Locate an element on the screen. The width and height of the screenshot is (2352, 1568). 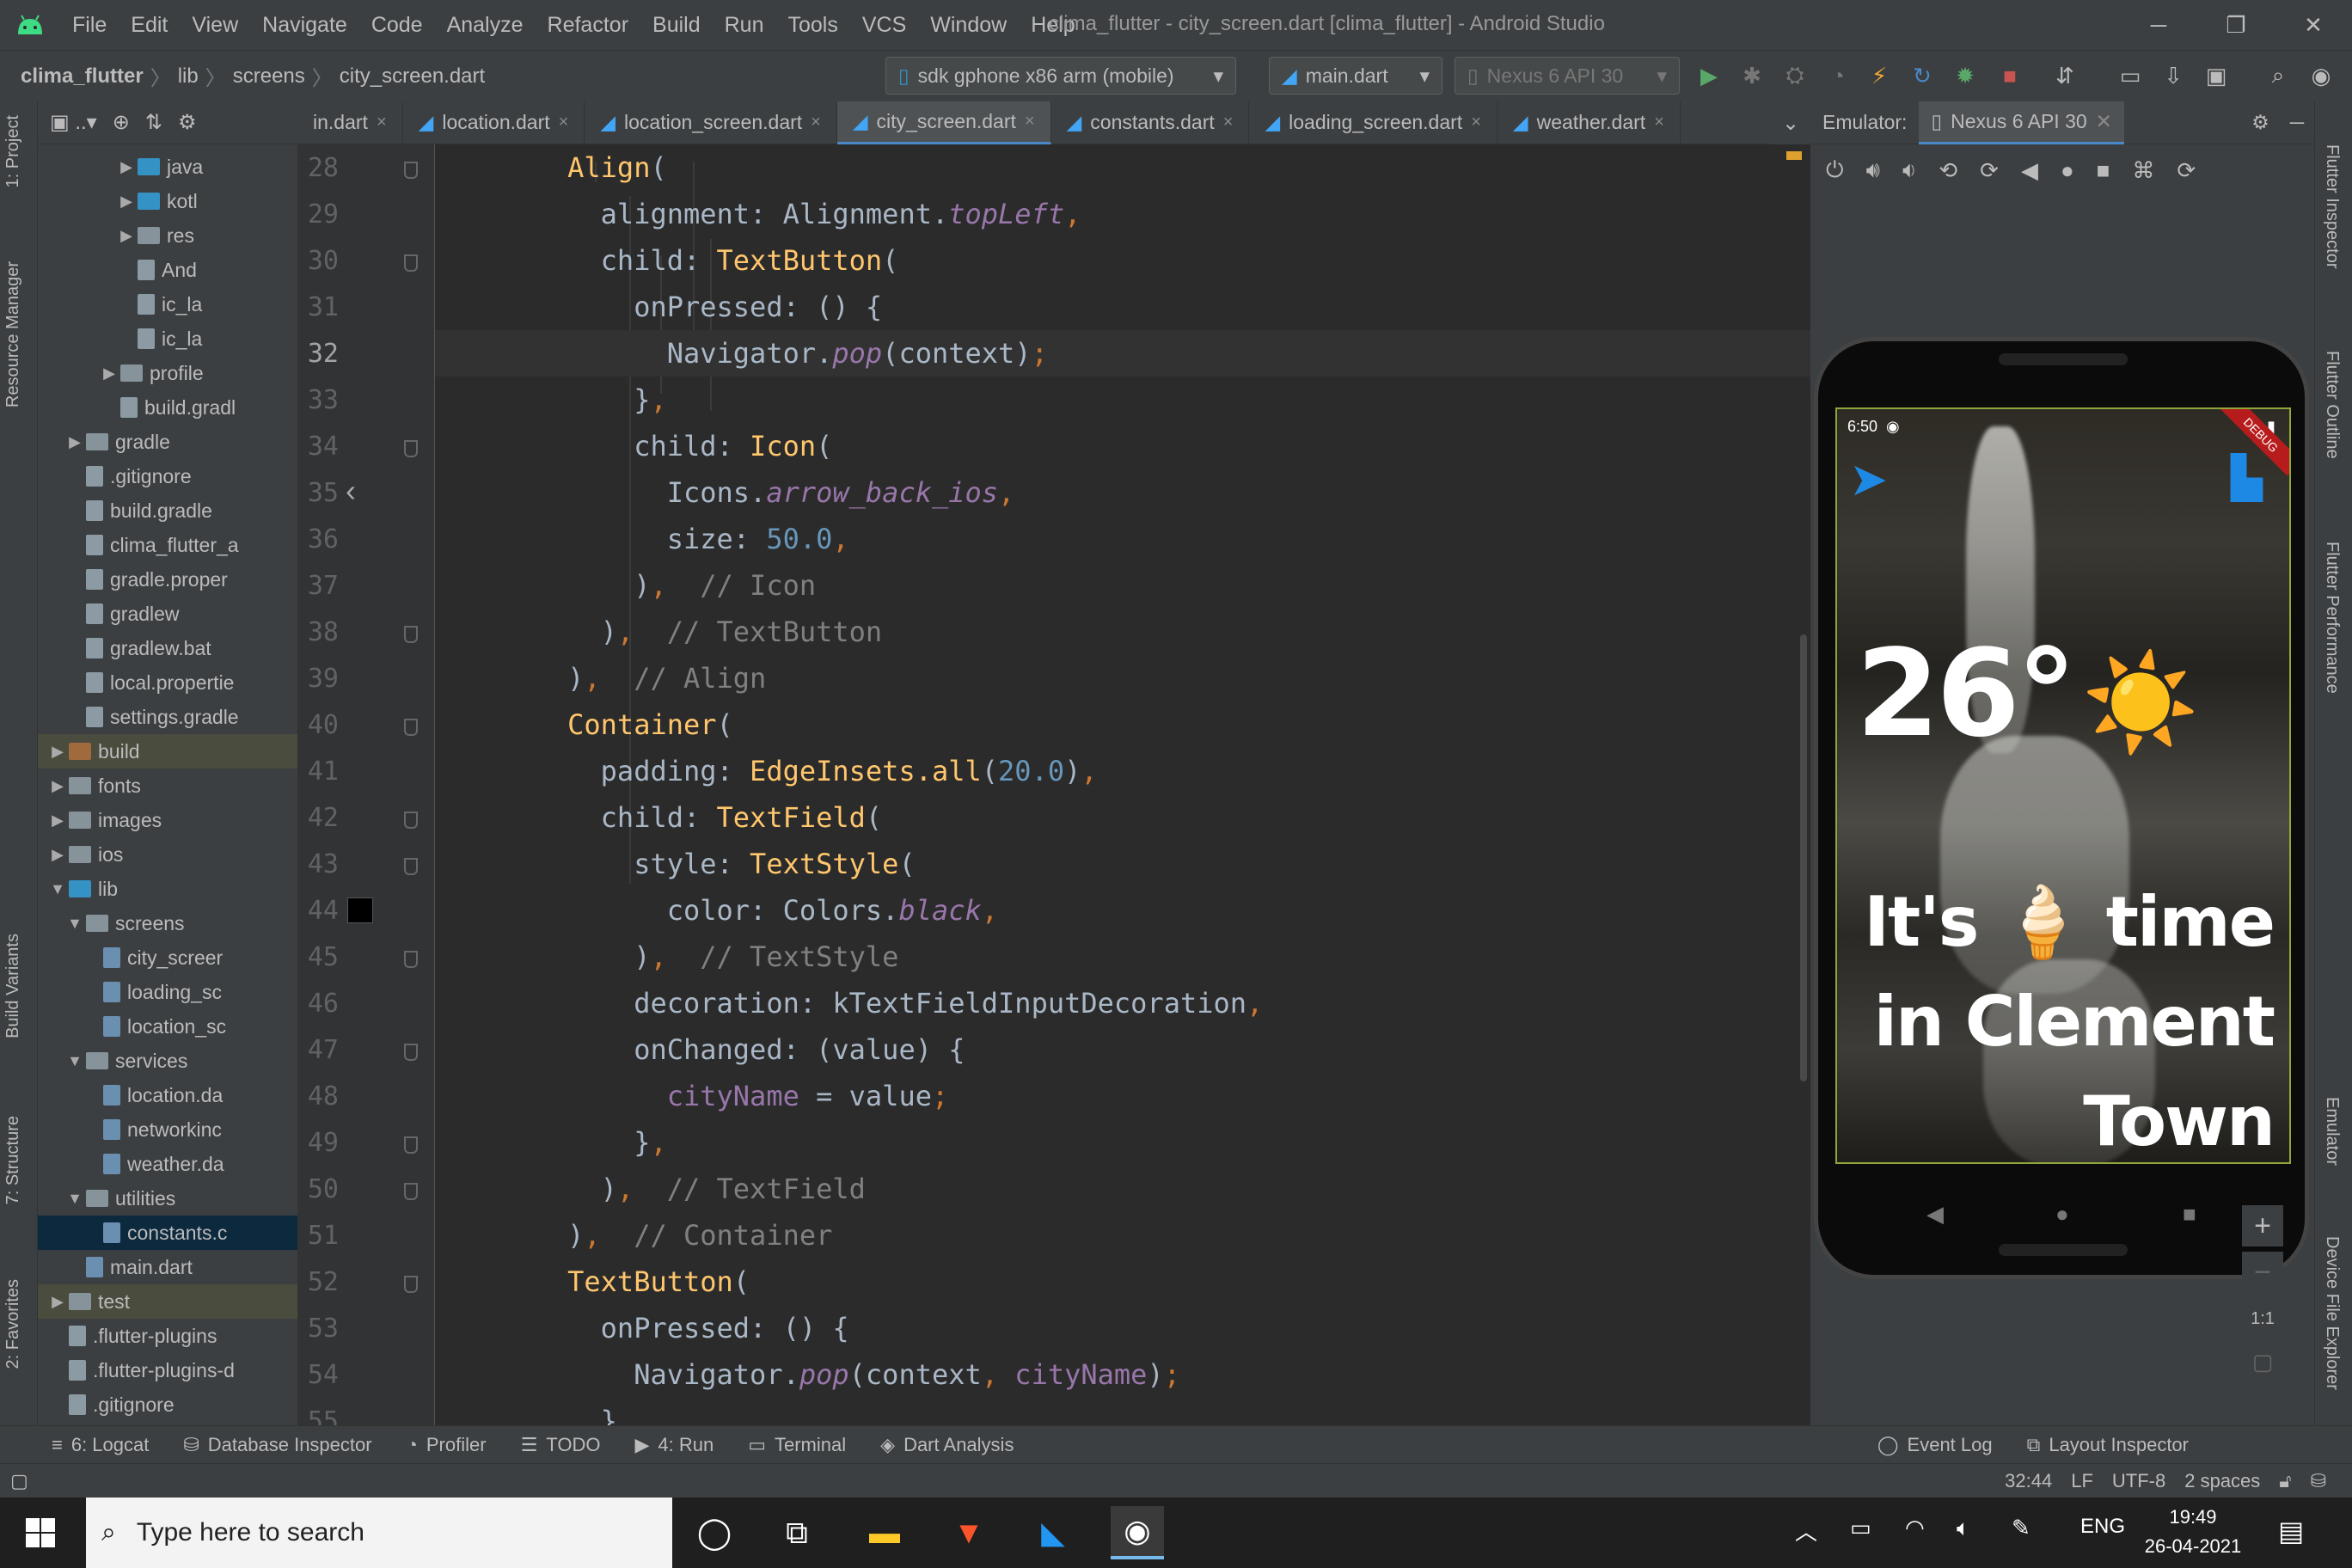
editor-tab: ◢ loading_screen.dart × is located at coordinates (1373, 122).